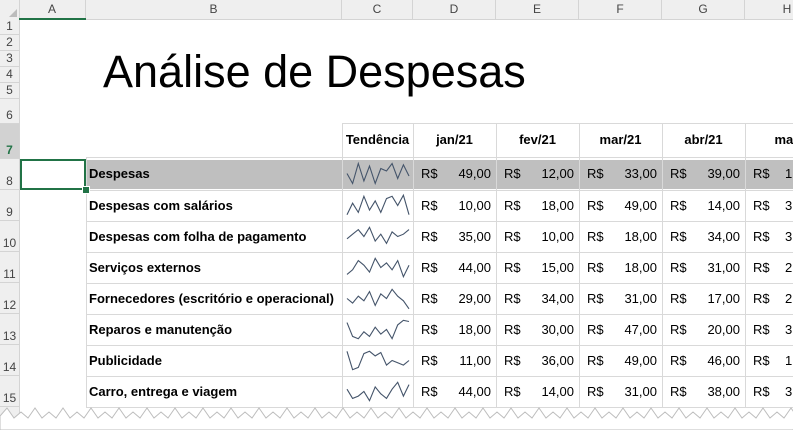 The width and height of the screenshot is (793, 430). I want to click on column-header-h: H, so click(769, 9).